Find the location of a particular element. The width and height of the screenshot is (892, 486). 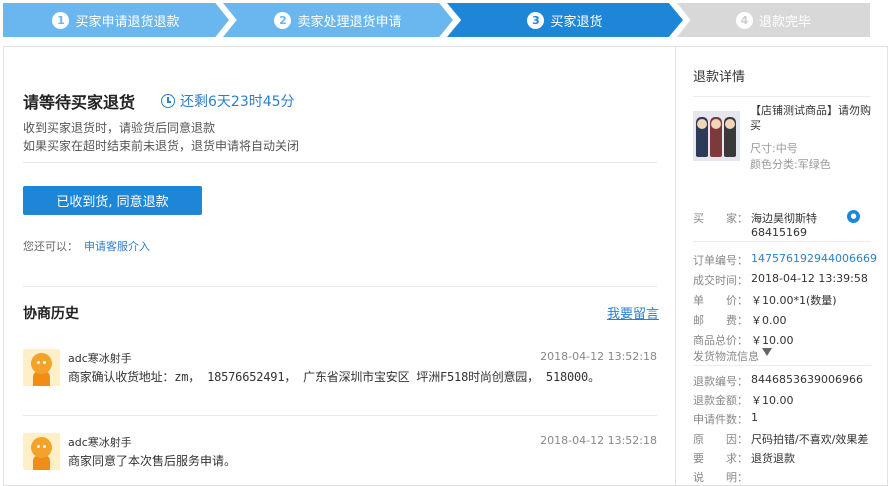

message-text: 商家同意了本次售后服务申请。 is located at coordinates (152, 461).